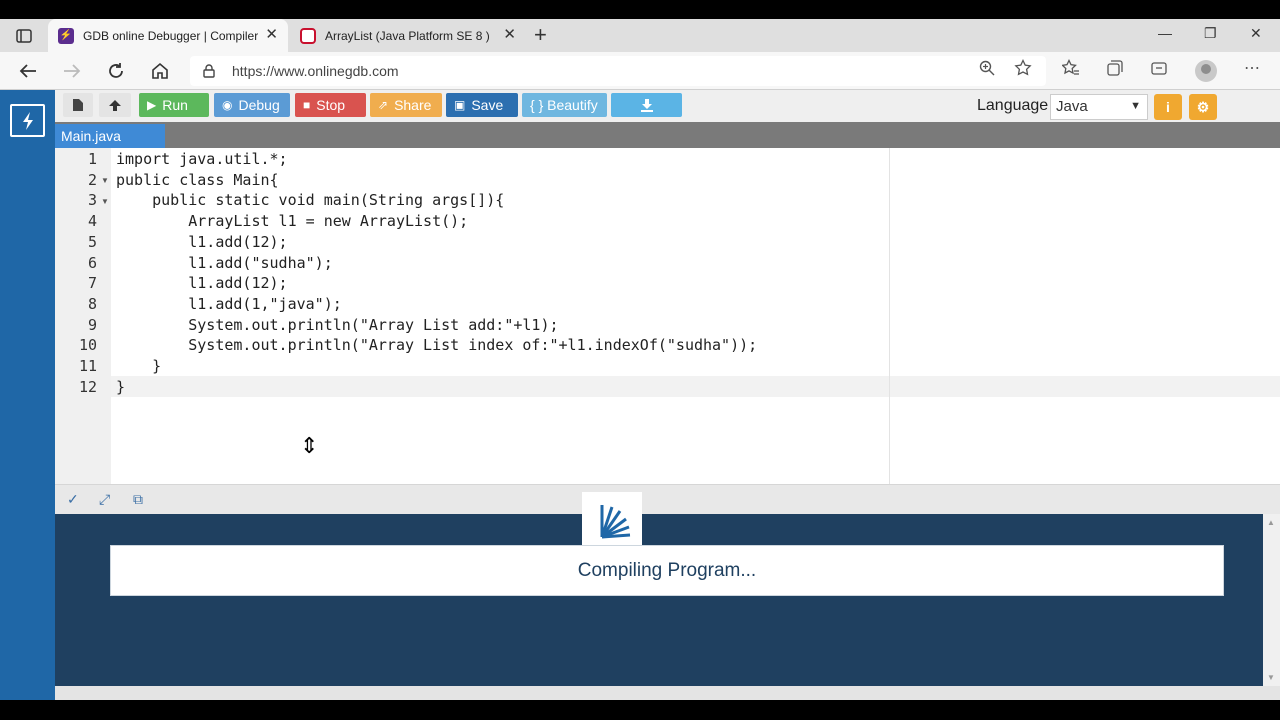 This screenshot has height=720, width=1280. What do you see at coordinates (110, 136) in the screenshot?
I see `tab-main-java: Main.java` at bounding box center [110, 136].